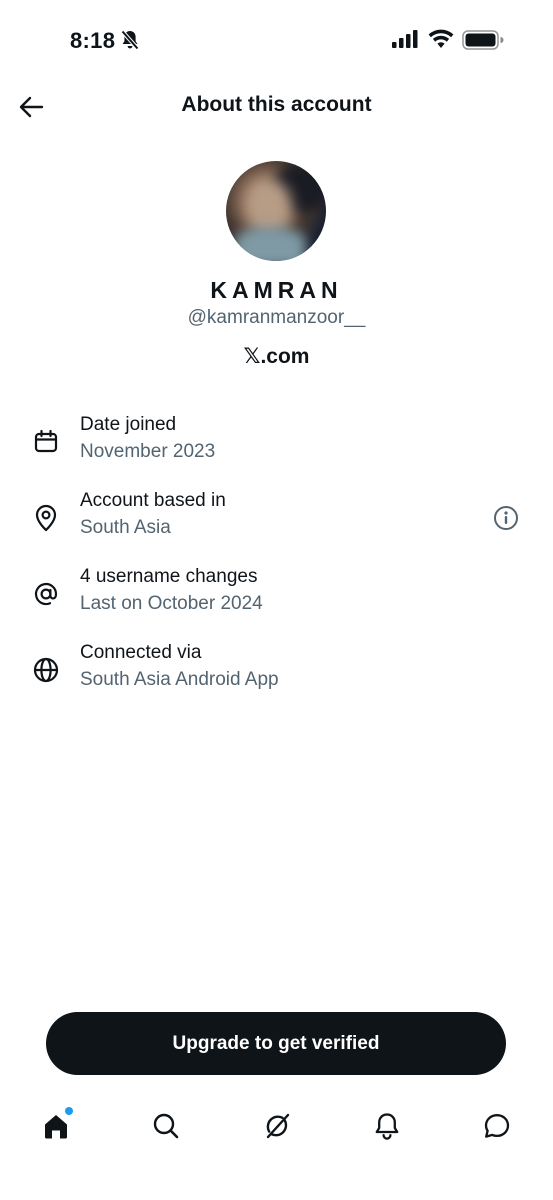 Image resolution: width=553 pixels, height=1200 pixels. What do you see at coordinates (128, 424) in the screenshot?
I see `detail-label: Date joined` at bounding box center [128, 424].